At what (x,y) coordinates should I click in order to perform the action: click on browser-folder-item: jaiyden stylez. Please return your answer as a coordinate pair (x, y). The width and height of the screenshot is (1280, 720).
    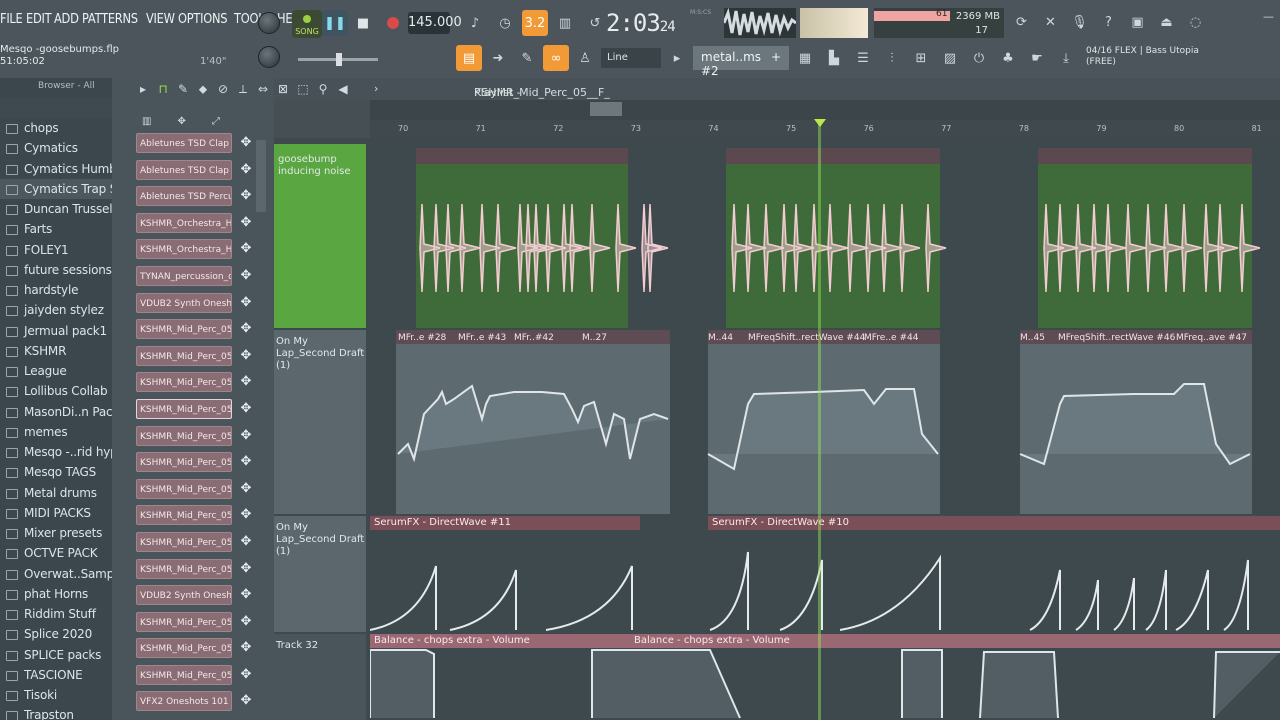
    Looking at the image, I should click on (56, 310).